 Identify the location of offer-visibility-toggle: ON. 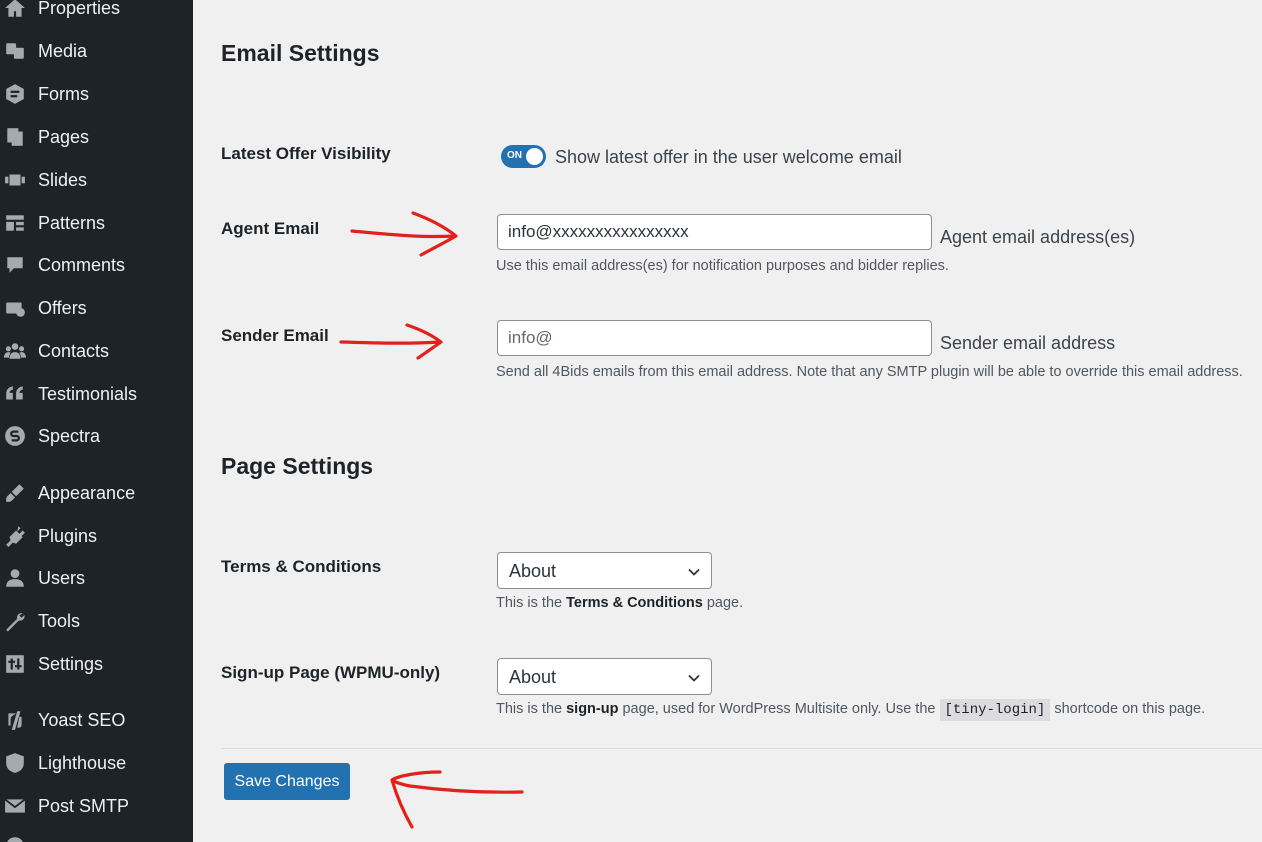
(523, 156).